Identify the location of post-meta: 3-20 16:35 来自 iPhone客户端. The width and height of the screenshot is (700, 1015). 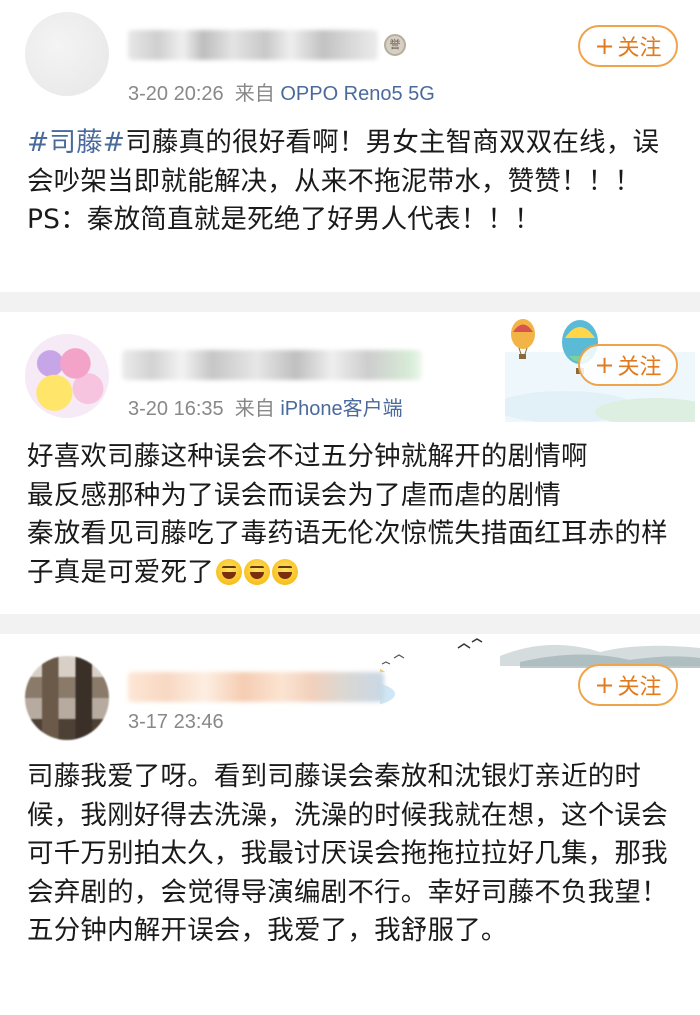
(265, 406).